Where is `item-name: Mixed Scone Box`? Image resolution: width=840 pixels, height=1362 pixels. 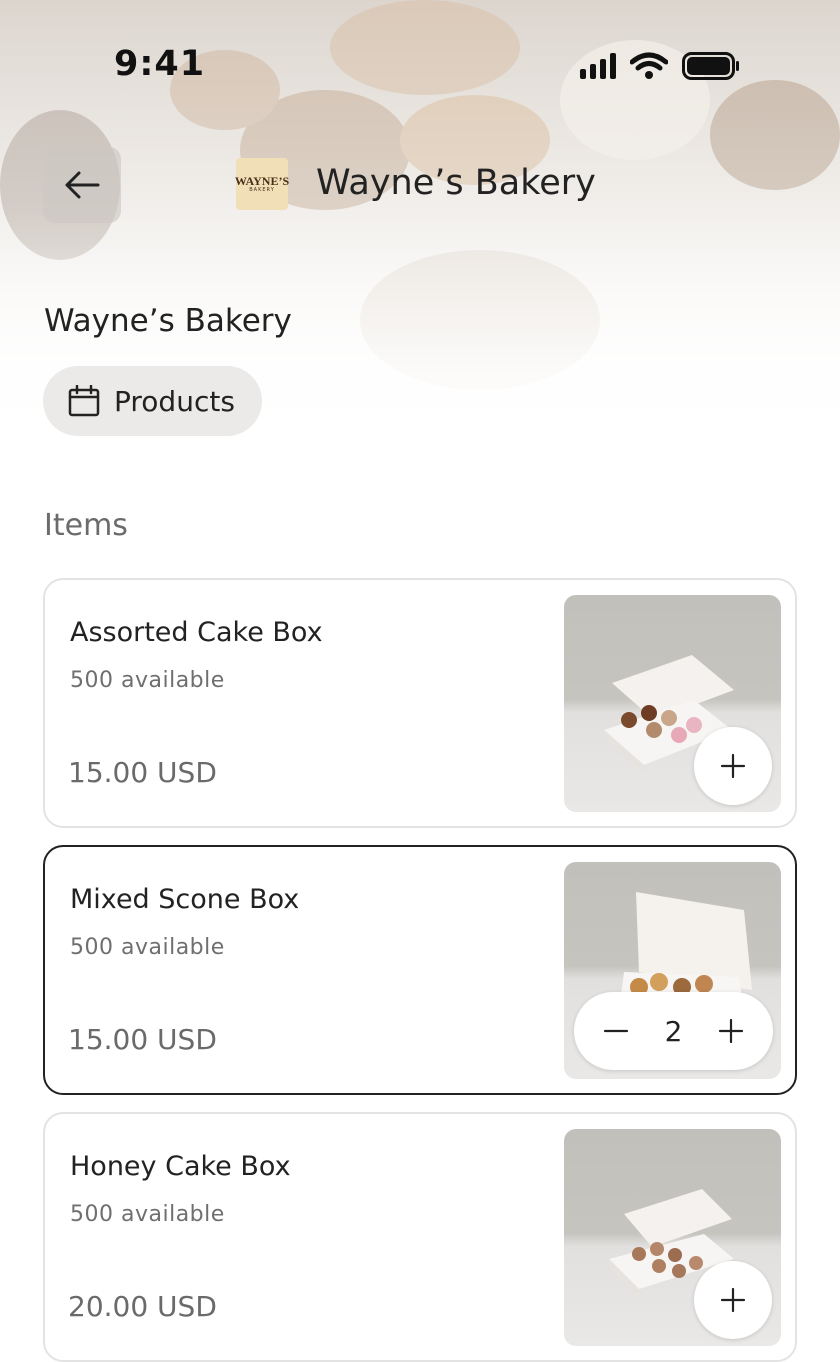
item-name: Mixed Scone Box is located at coordinates (185, 899).